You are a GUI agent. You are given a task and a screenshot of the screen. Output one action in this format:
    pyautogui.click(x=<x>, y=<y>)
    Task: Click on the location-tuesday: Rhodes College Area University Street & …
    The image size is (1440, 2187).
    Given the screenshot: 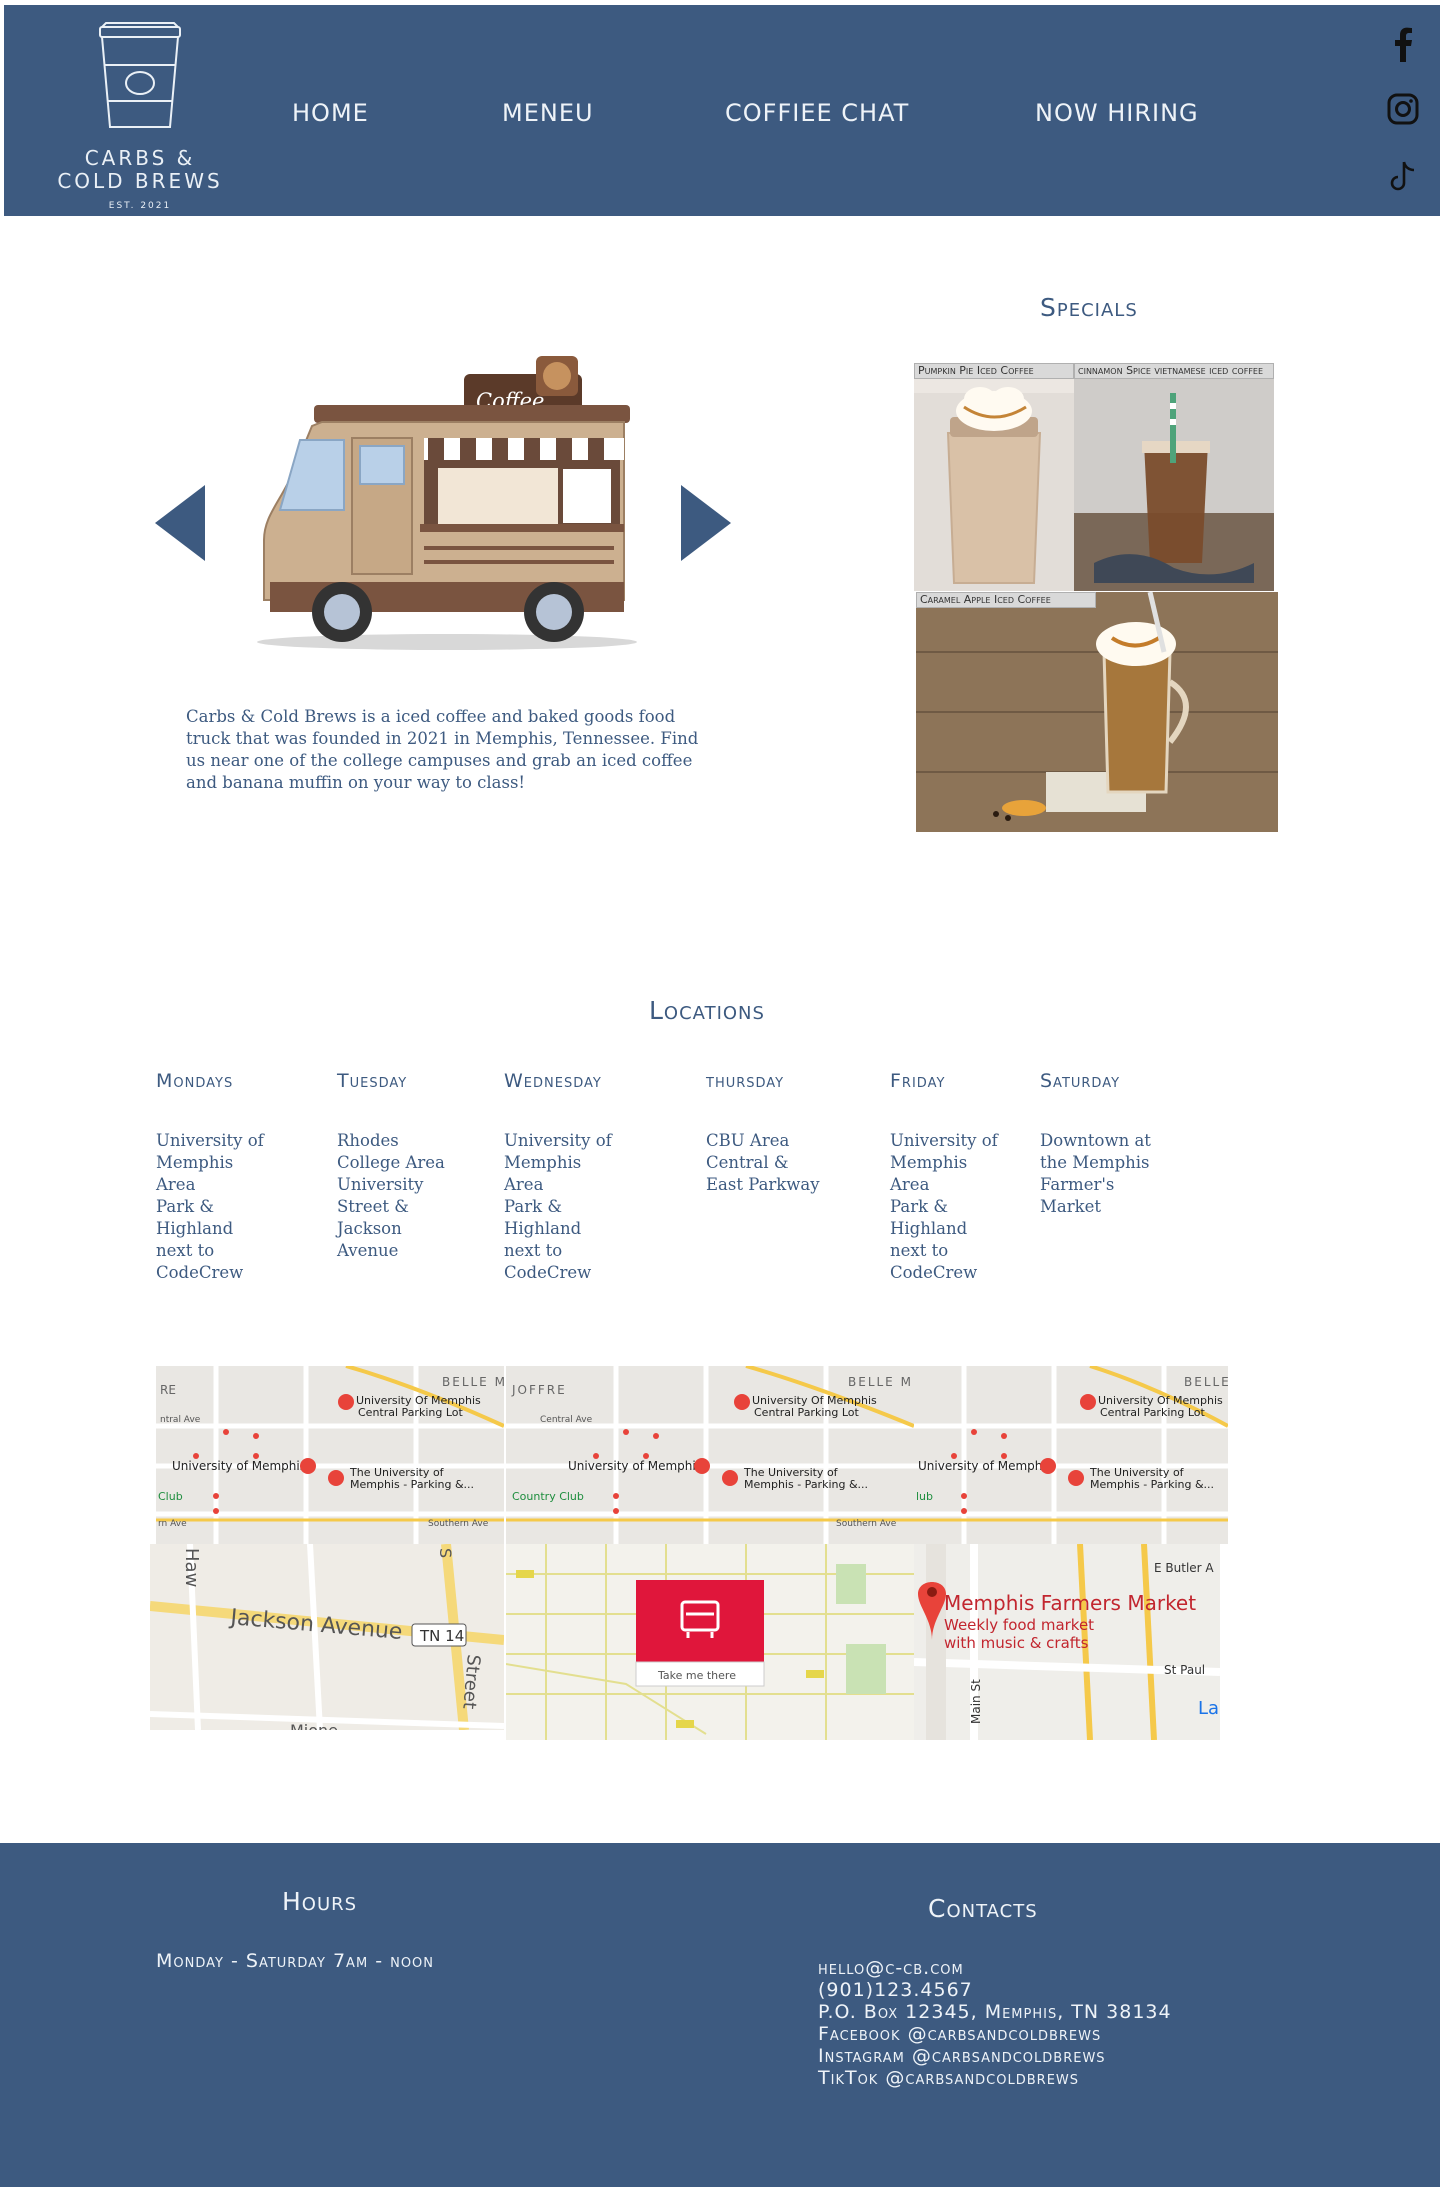 What is the action you would take?
    pyautogui.click(x=391, y=1196)
    